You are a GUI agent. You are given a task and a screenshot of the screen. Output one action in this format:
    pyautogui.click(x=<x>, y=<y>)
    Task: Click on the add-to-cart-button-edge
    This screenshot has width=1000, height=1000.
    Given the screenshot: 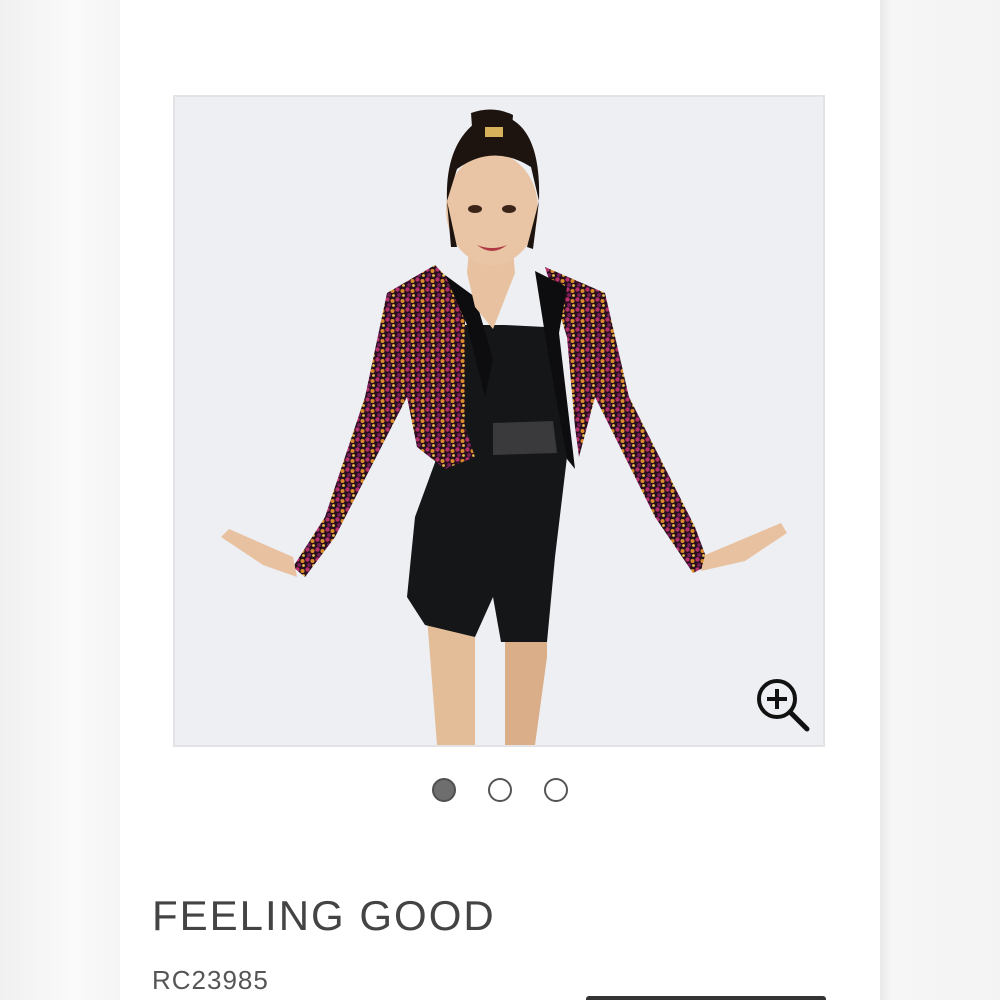 What is the action you would take?
    pyautogui.click(x=706, y=998)
    